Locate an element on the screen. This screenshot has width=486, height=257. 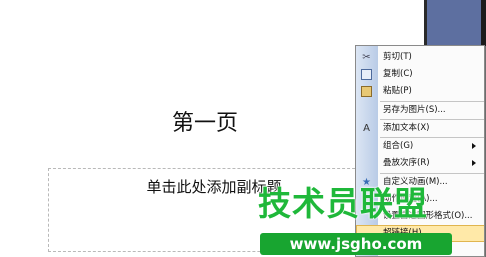
menu-item-cut: ✂ 剪切(T) is located at coordinates (420, 57).